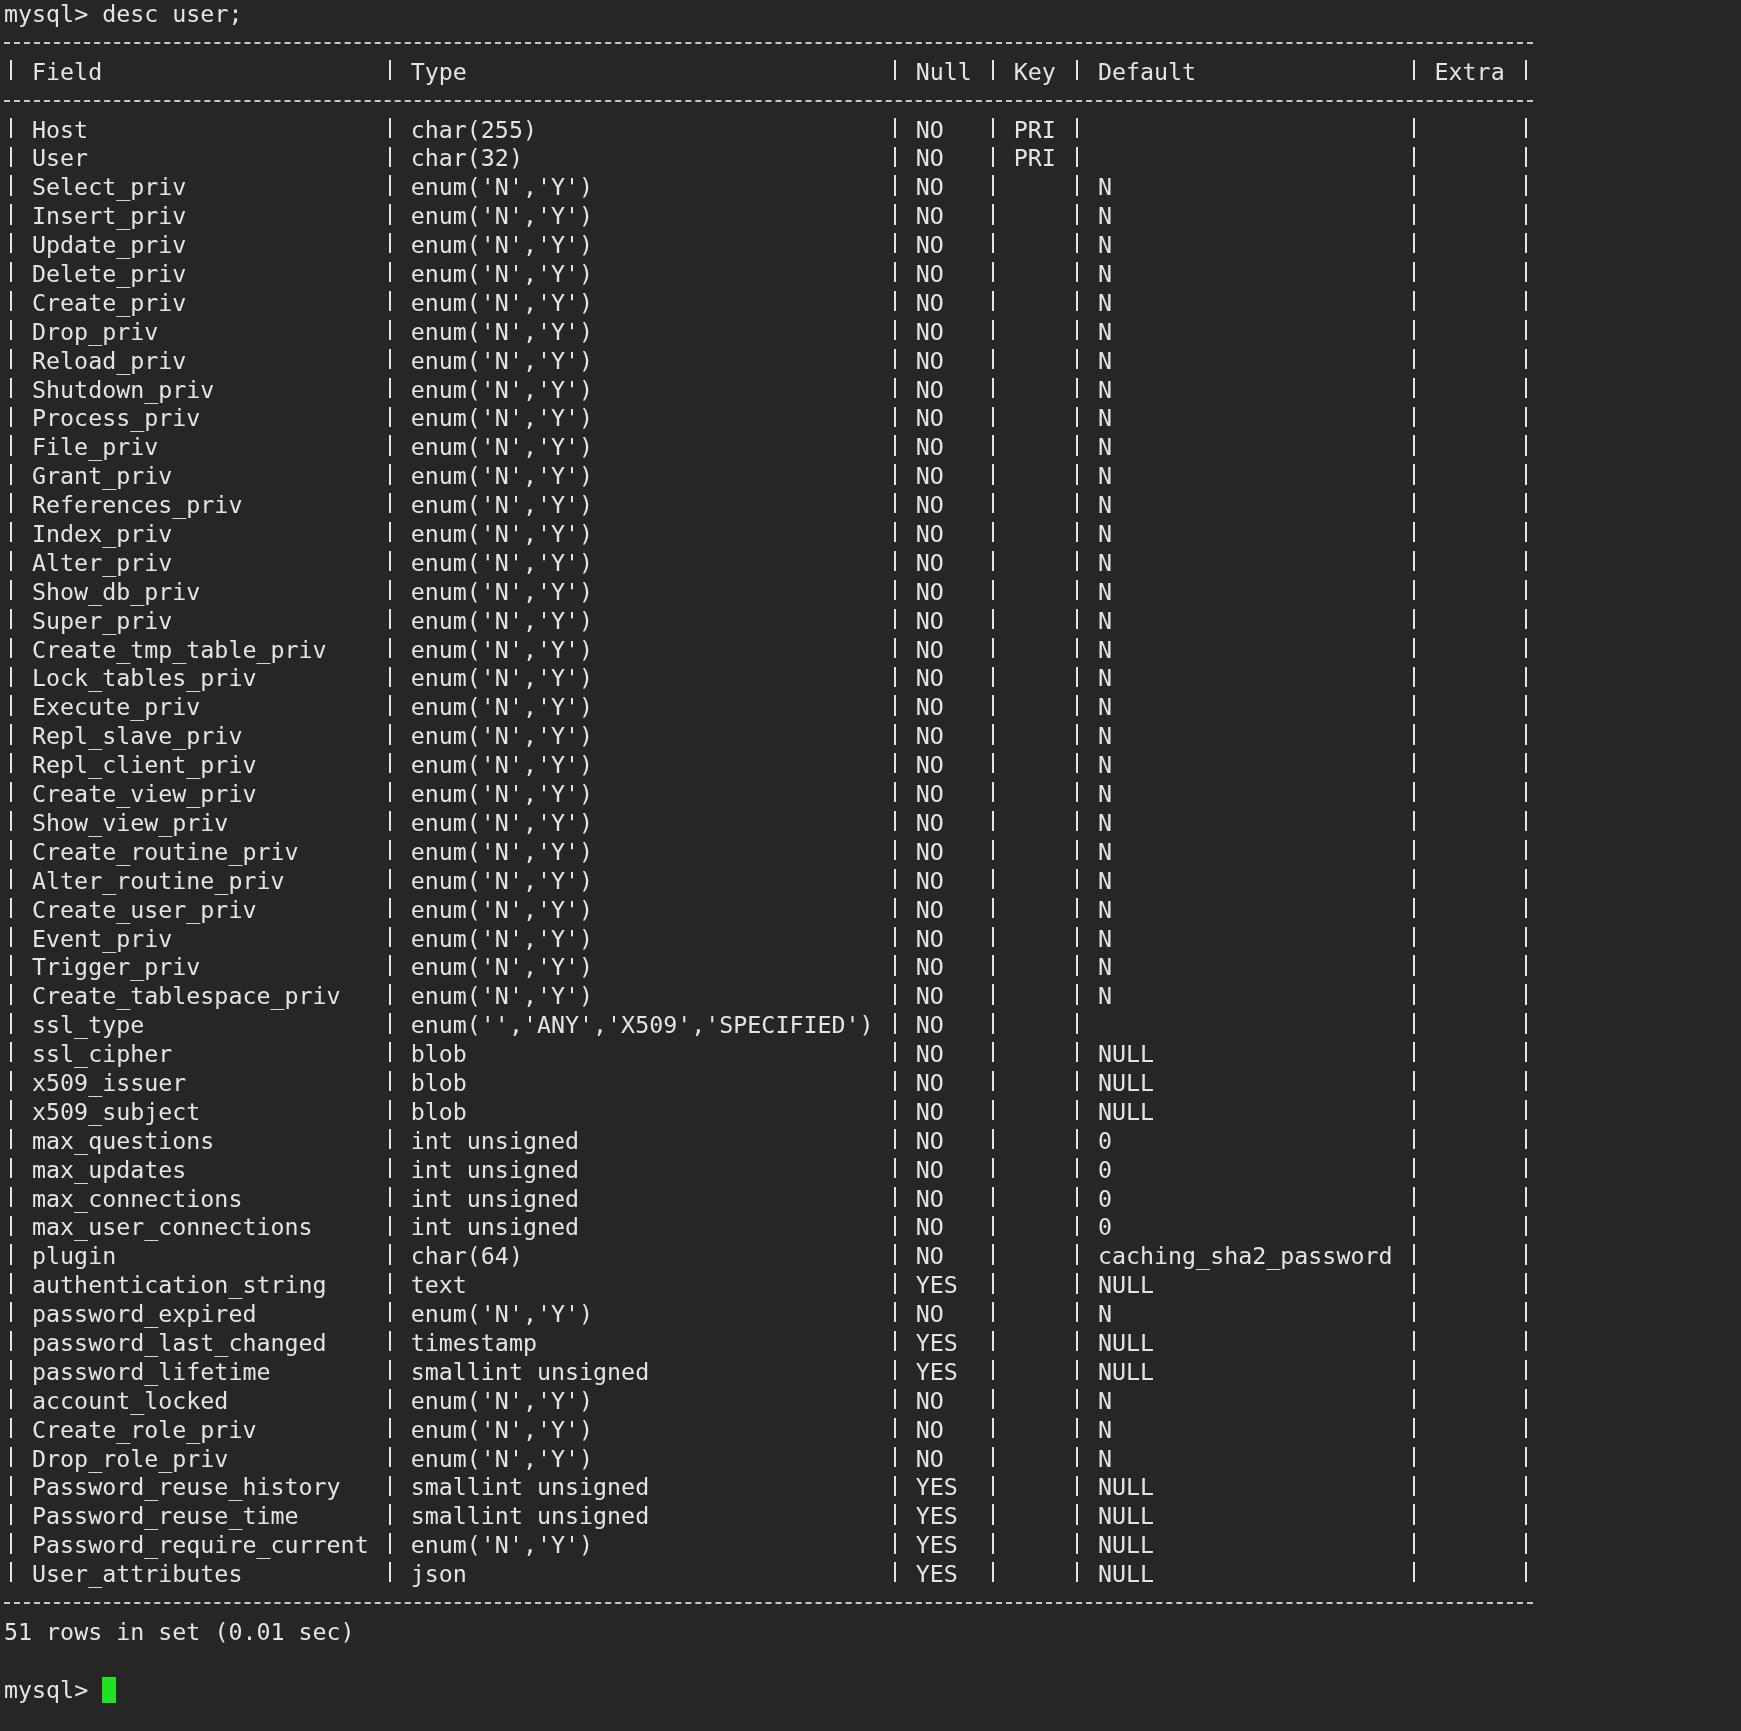  I want to click on table-cell-text: password_lifetime, so click(151, 1372).